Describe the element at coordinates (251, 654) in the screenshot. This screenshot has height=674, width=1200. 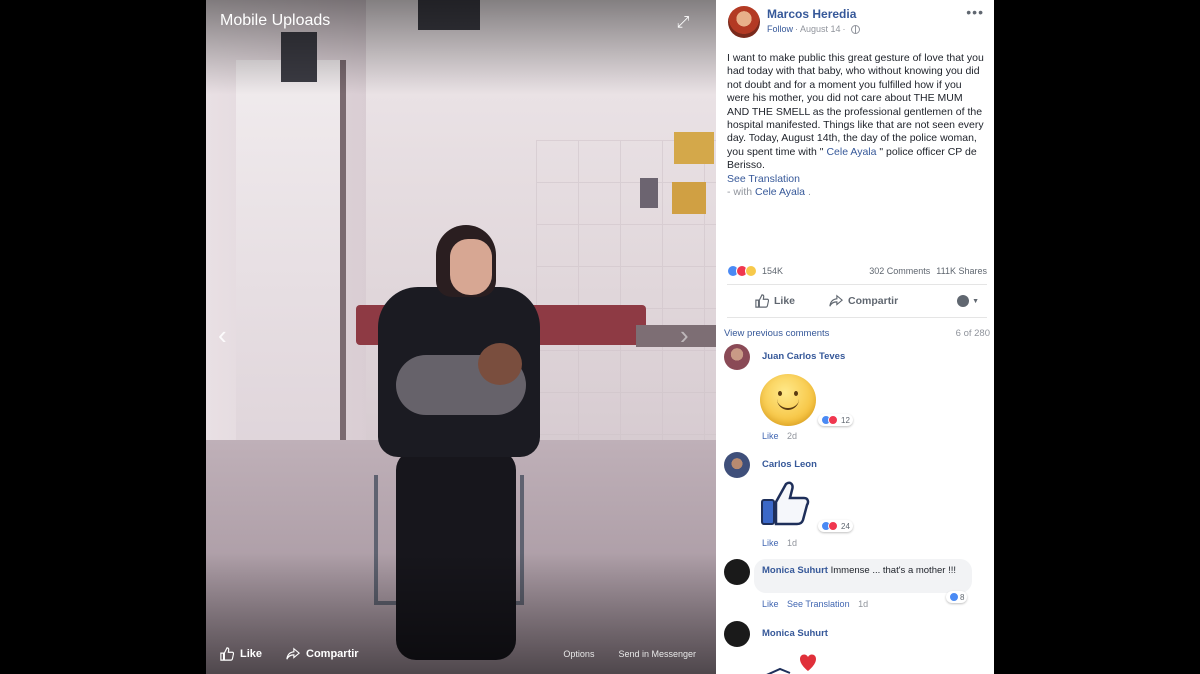
I see `photo-like-label: Like` at that location.